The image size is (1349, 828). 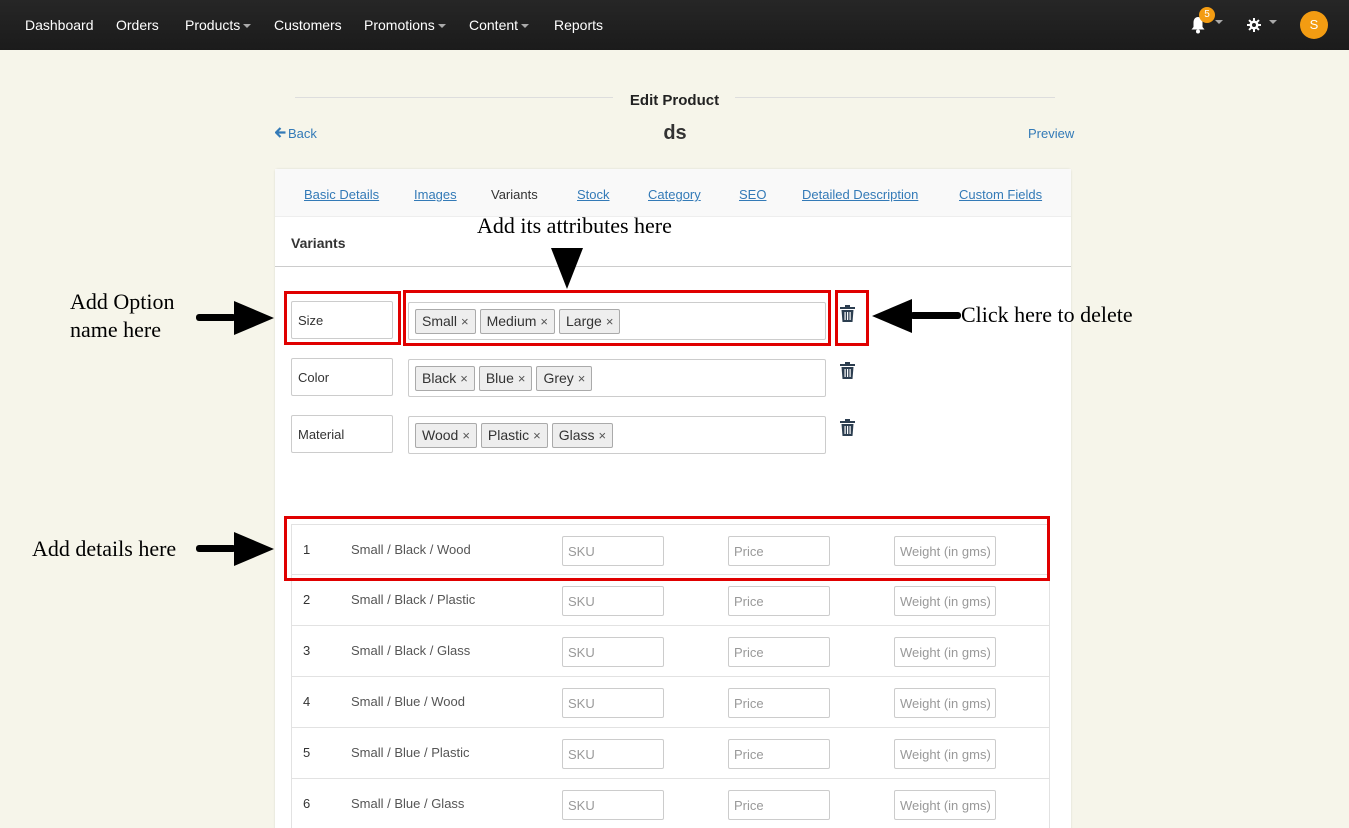 What do you see at coordinates (307, 599) in the screenshot?
I see `variant-number: 2` at bounding box center [307, 599].